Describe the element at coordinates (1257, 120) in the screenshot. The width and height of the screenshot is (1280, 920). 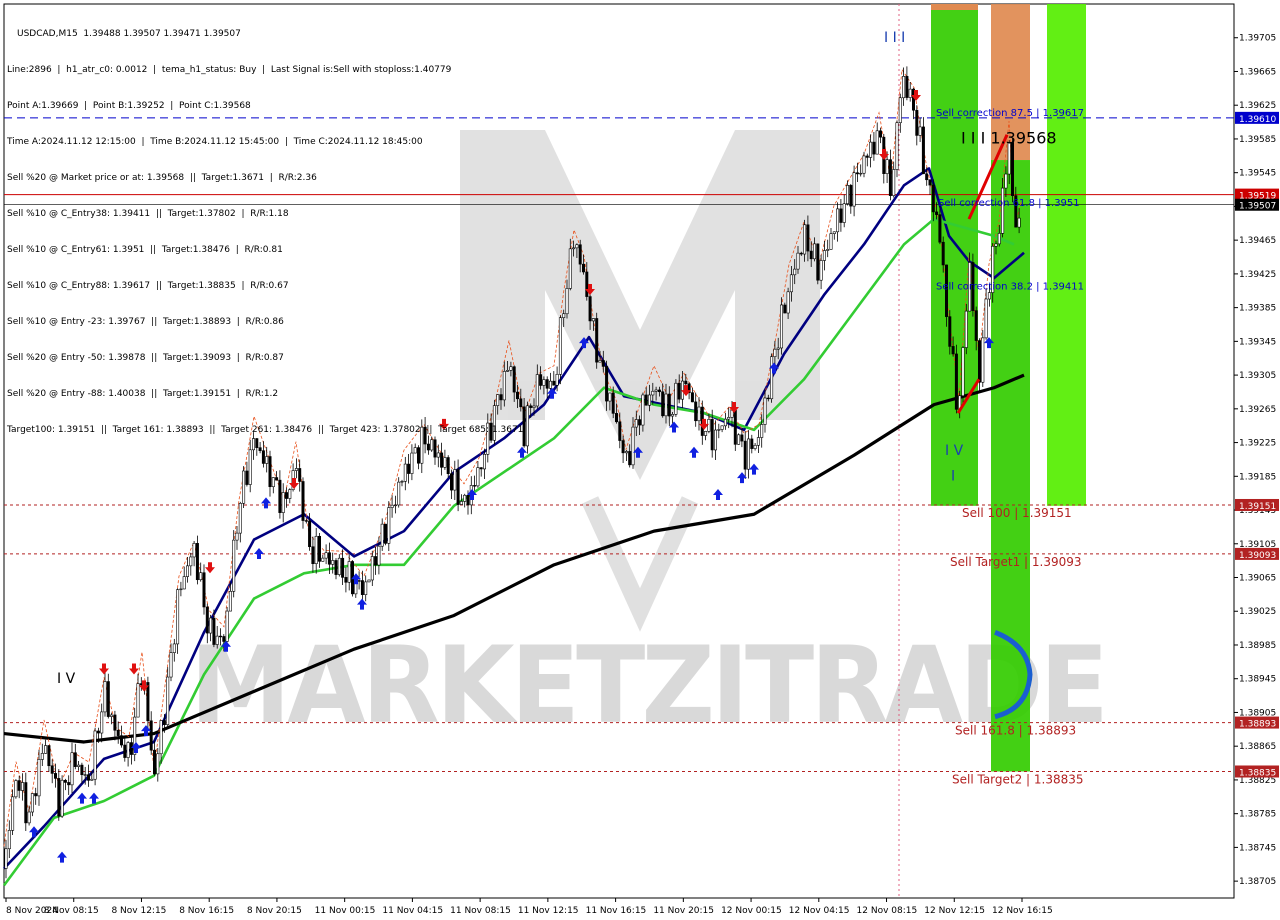
I see `price-badge-label: 1.39610` at that location.